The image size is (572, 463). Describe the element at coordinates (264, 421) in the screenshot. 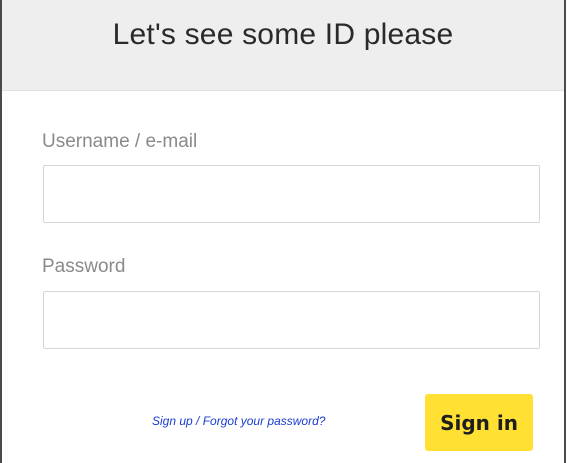

I see `forgot-password-link: Forgot your password?` at that location.